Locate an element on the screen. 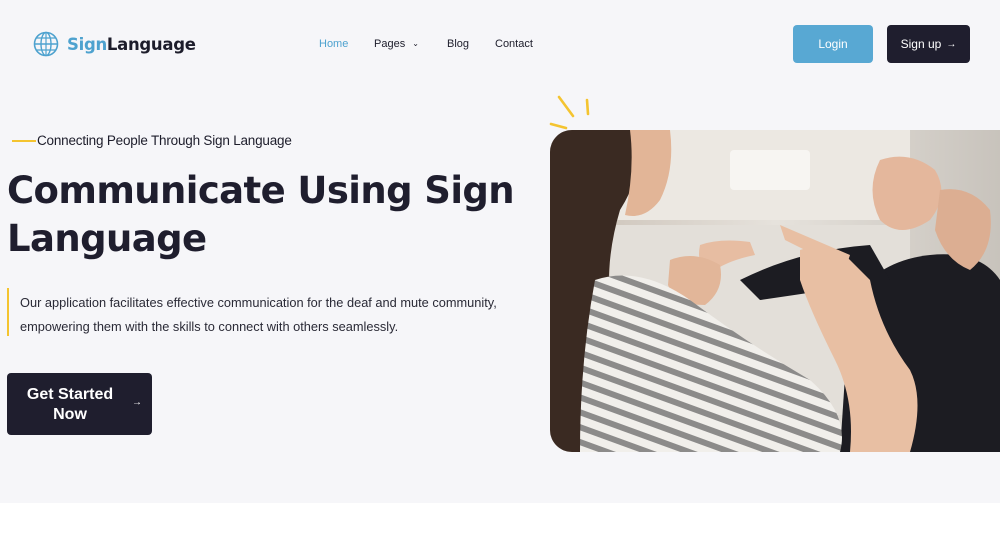  get-started-button: Get Started Now → is located at coordinates (79, 404).